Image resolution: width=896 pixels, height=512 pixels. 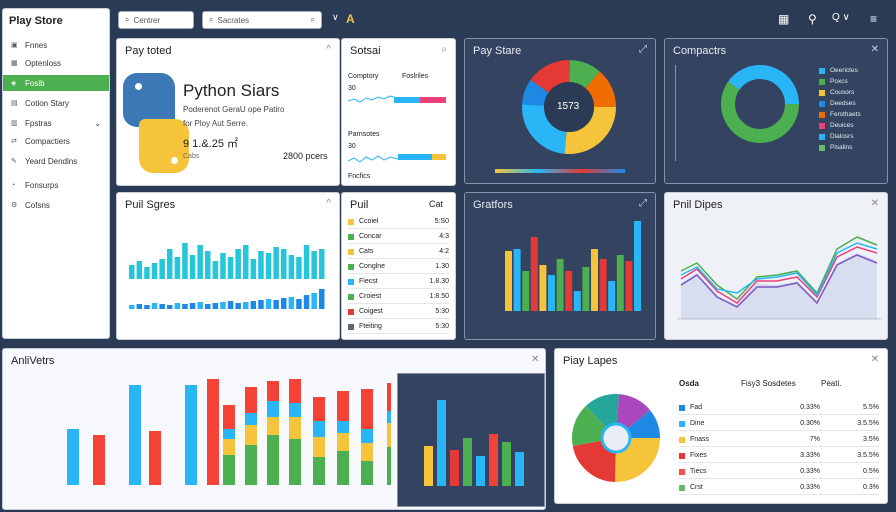 I want to click on sidebar-item: ◈ Fosib, so click(x=56, y=83).